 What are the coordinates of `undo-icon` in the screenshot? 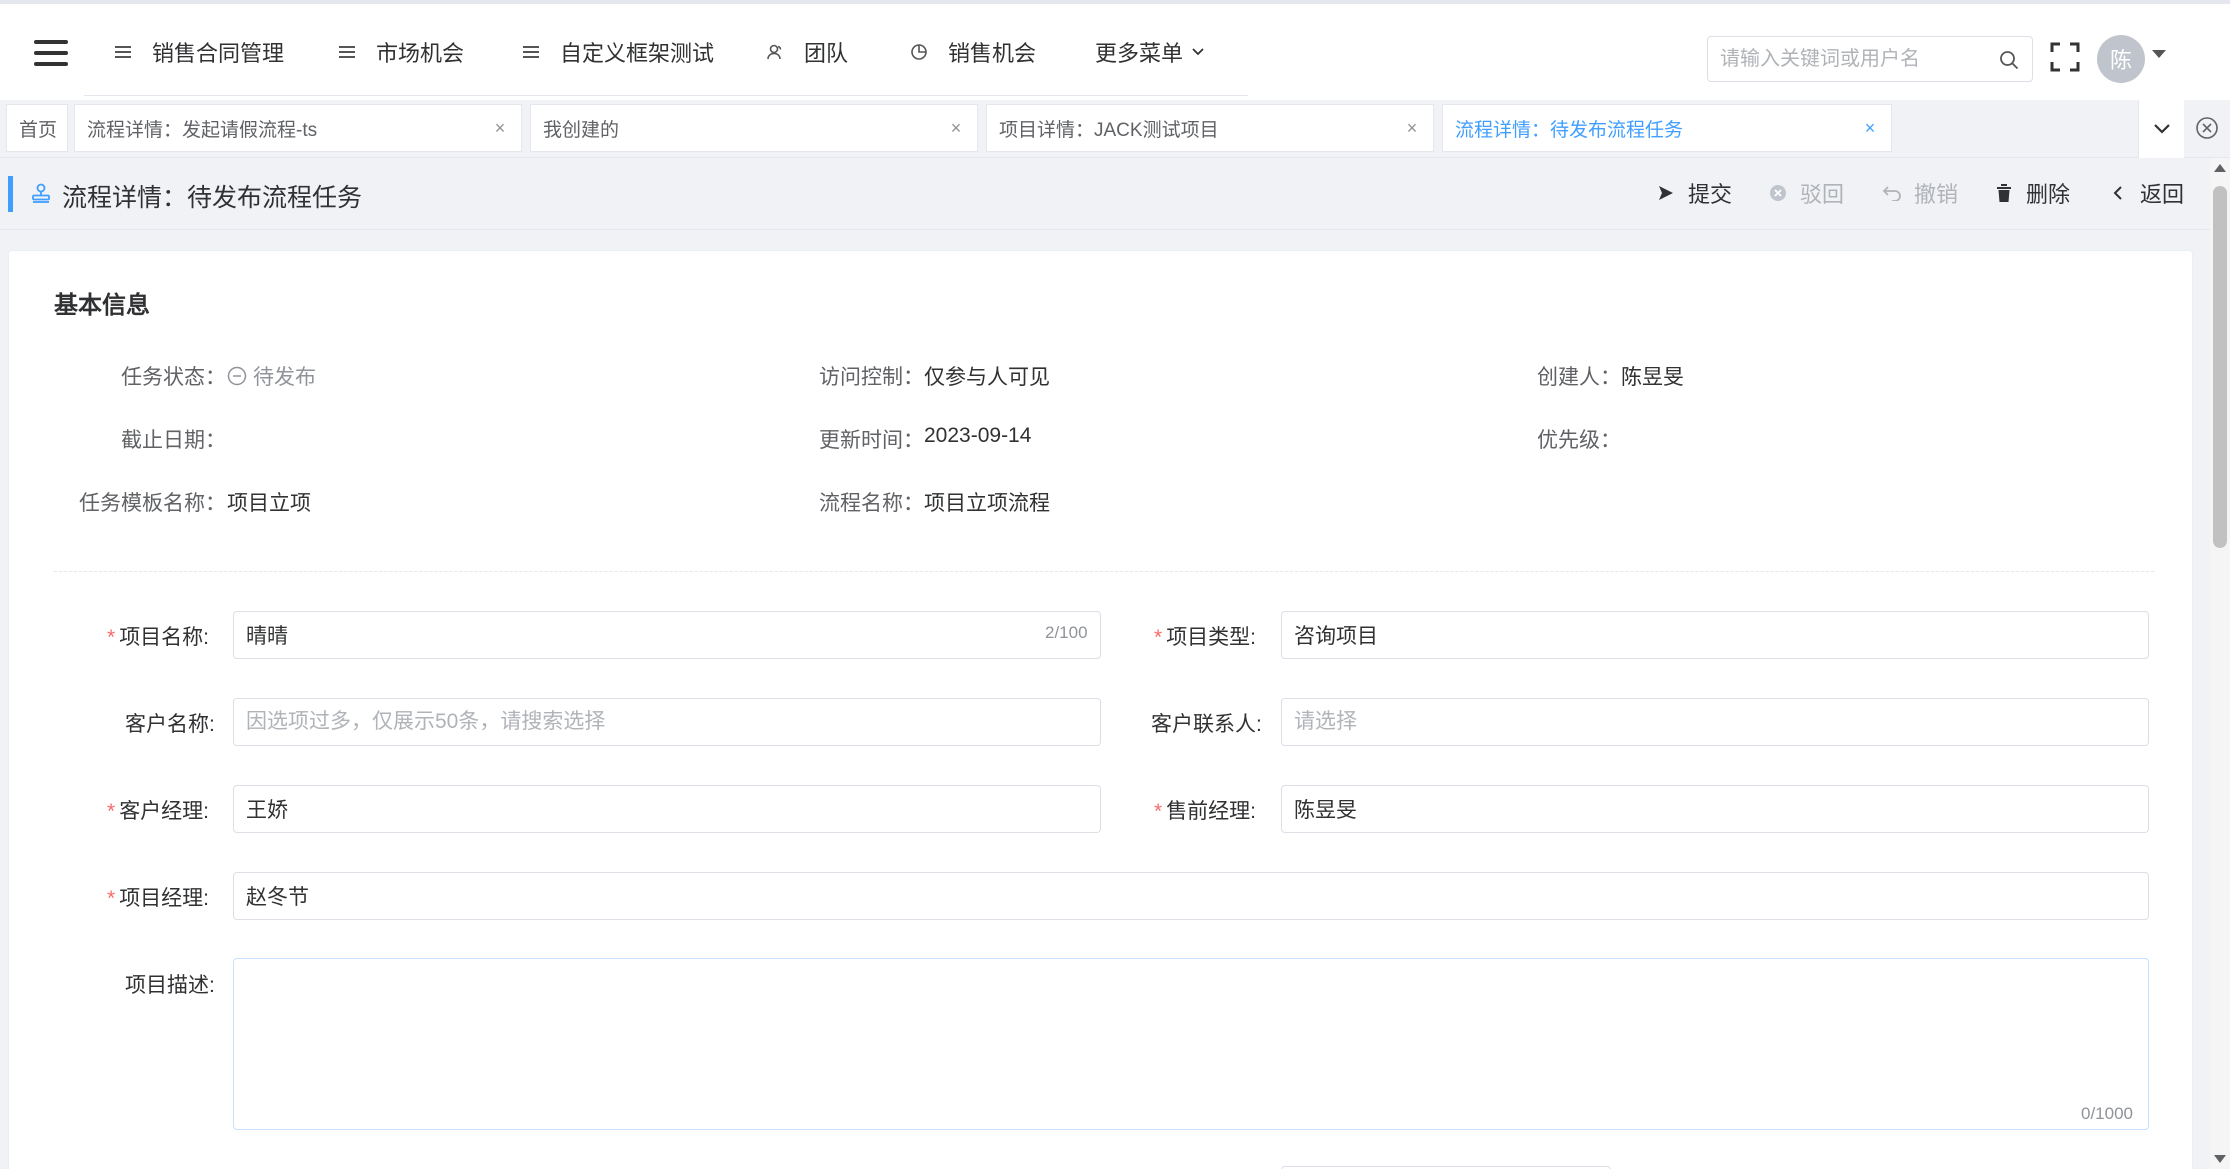 It's located at (1892, 193).